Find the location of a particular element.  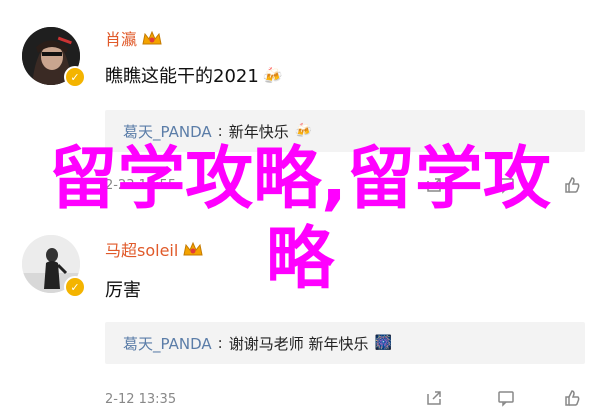

verified-badge-icon: ✓ is located at coordinates (75, 77).